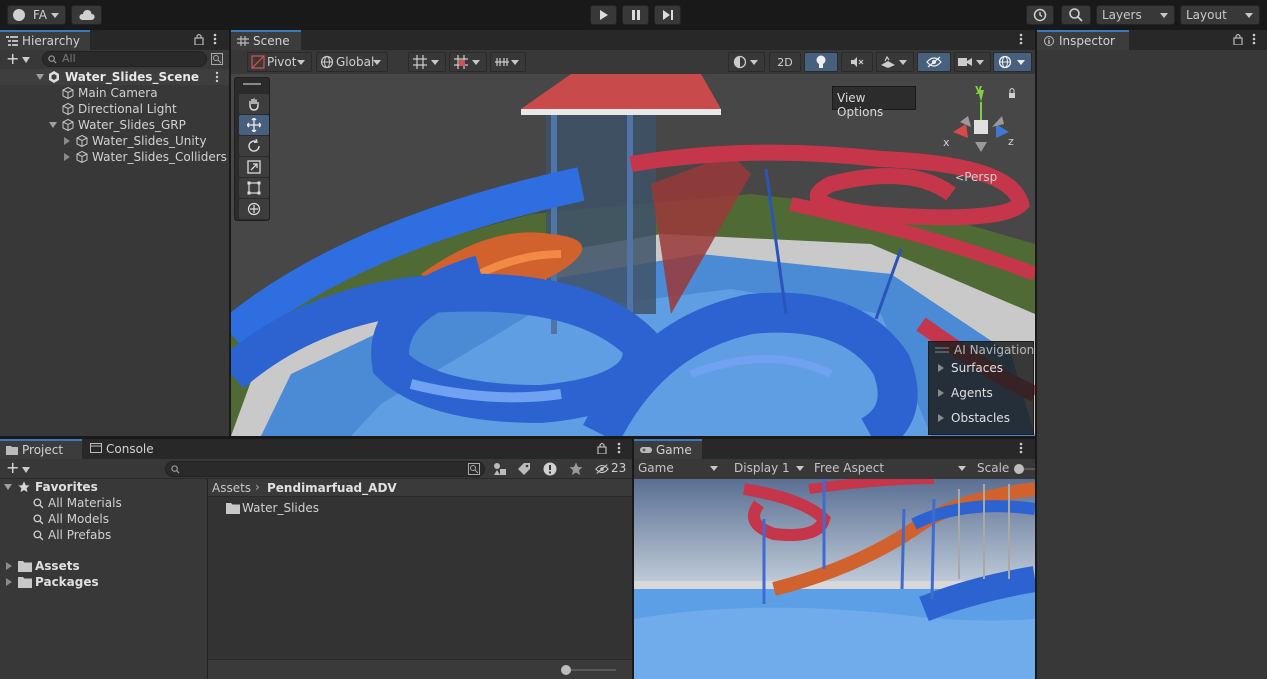 The width and height of the screenshot is (1267, 679). I want to click on scale-slider-track, so click(1029, 469).